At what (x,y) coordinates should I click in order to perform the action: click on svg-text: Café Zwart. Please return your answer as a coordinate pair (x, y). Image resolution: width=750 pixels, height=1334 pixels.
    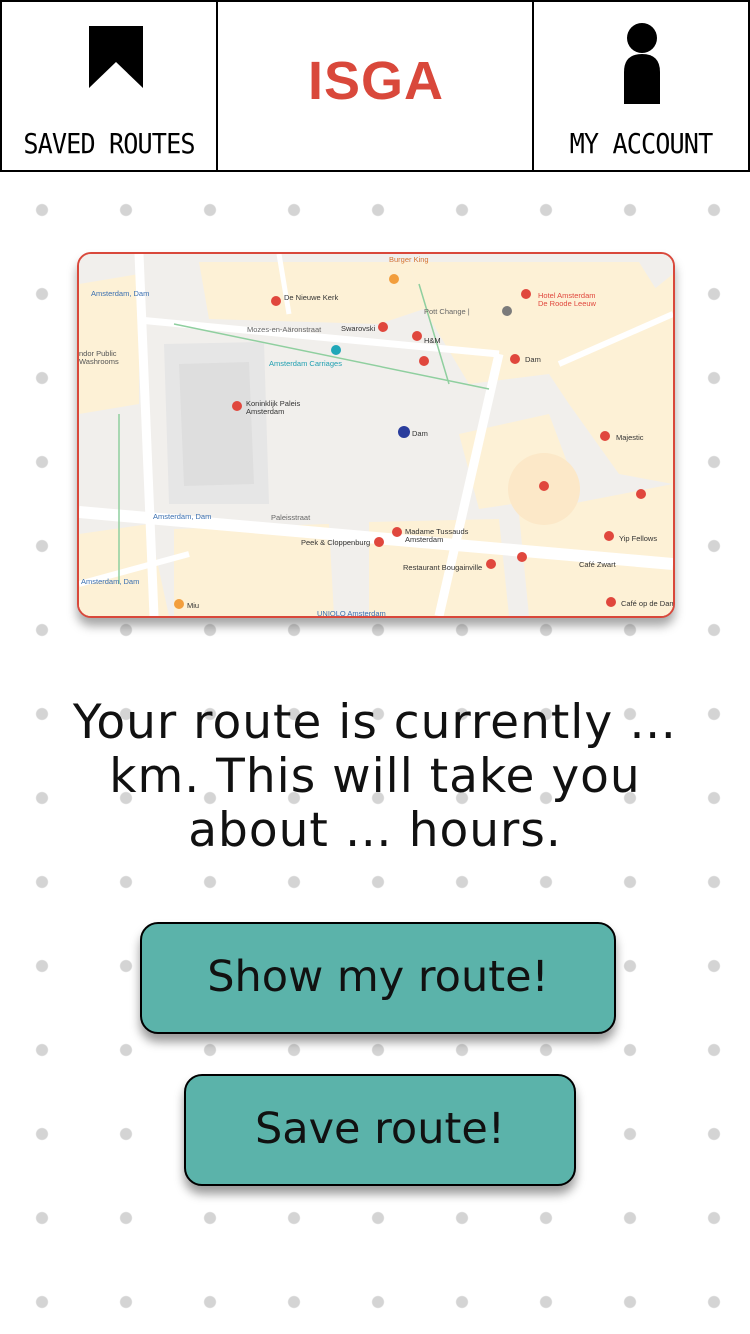
    Looking at the image, I should click on (598, 564).